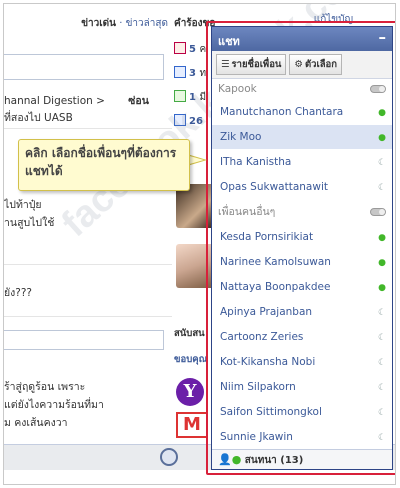 The height and width of the screenshot is (488, 400). I want to click on news-header: ข่าวเด่น · ข่าวล่าสุด, so click(89, 22).